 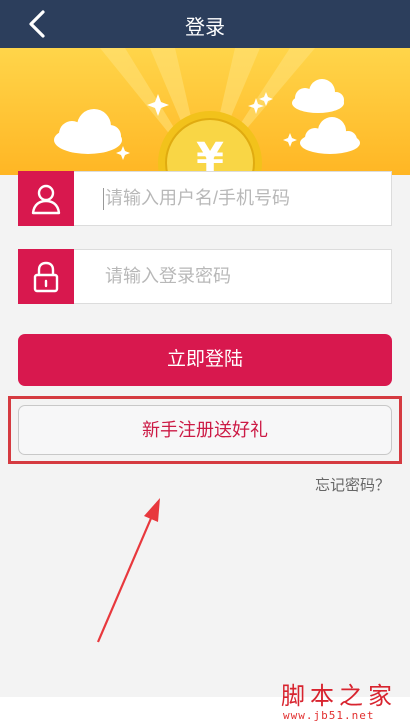 I want to click on password-field, so click(x=205, y=276).